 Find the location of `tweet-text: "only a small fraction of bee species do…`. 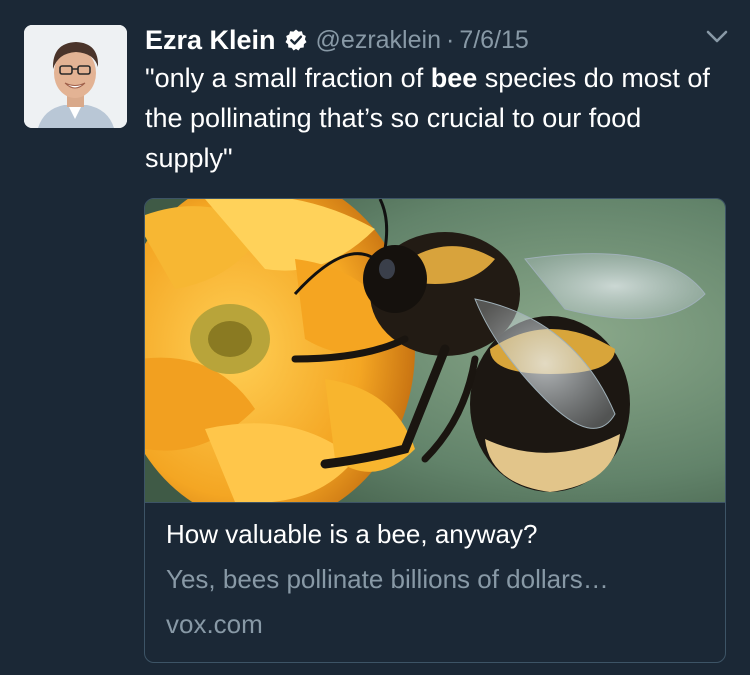

tweet-text: "only a small fraction of bee species do… is located at coordinates (440, 118).